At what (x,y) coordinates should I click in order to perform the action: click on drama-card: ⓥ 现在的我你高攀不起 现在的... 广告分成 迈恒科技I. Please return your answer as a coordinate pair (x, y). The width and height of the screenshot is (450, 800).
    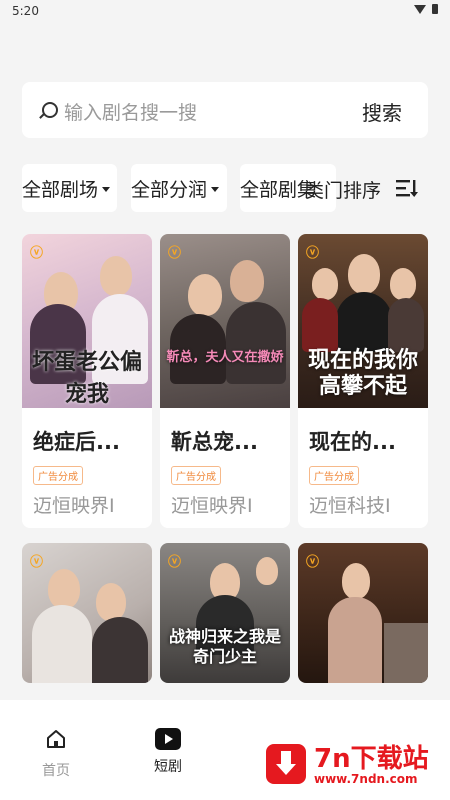
    Looking at the image, I should click on (363, 381).